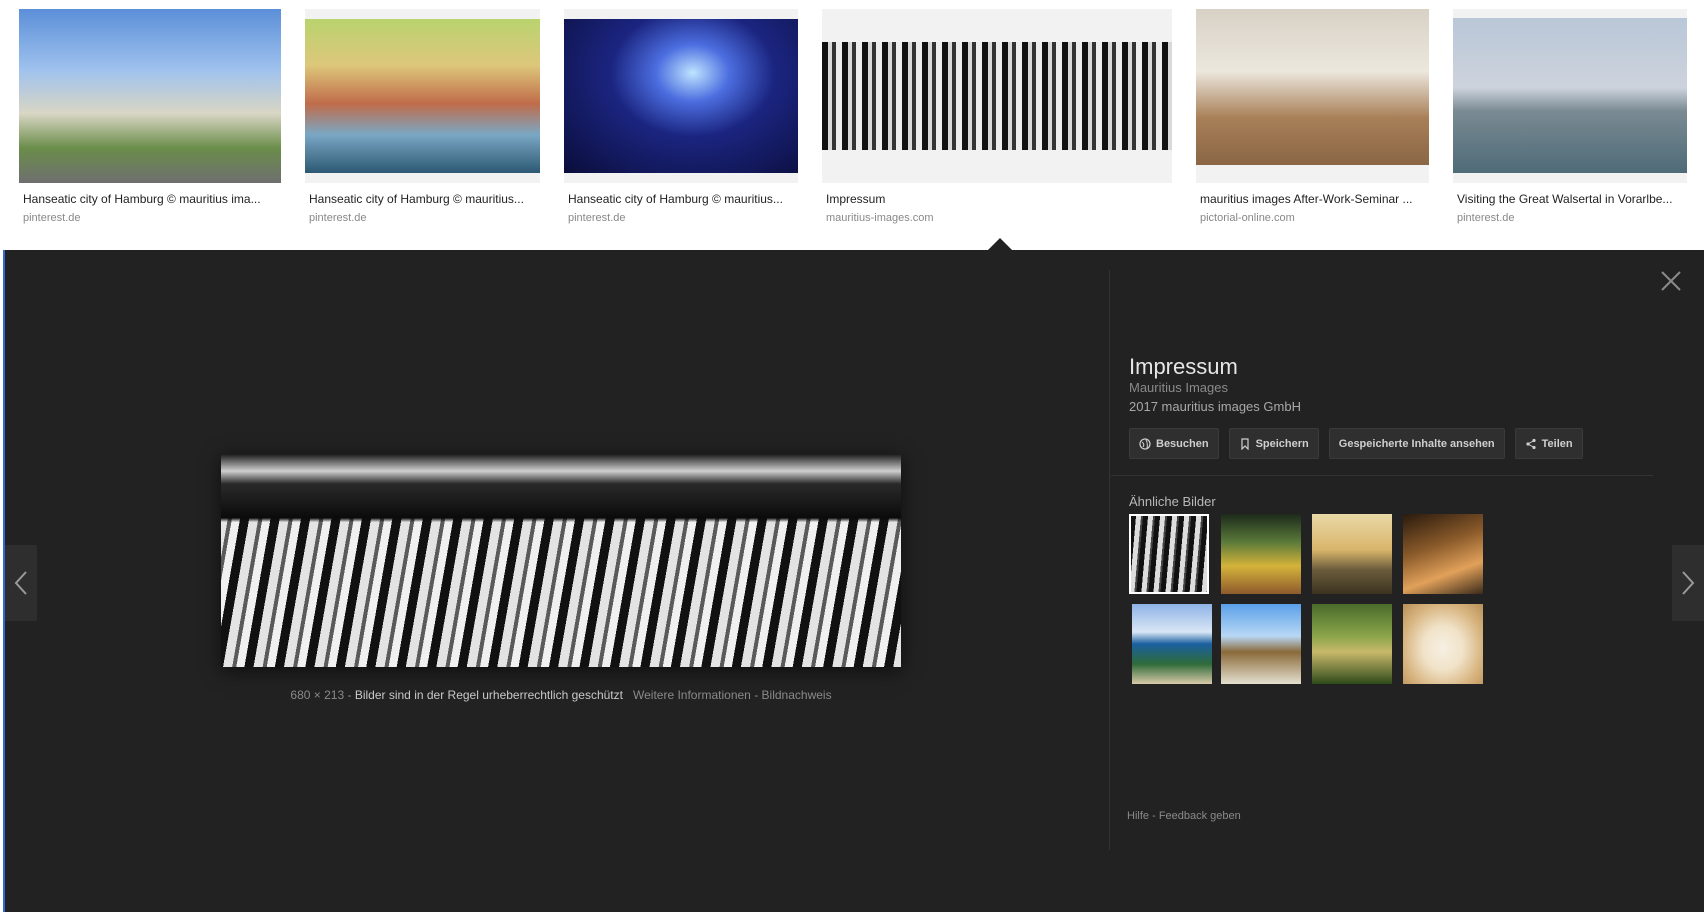 This screenshot has width=1704, height=912. I want to click on bookmark-icon, so click(1244, 443).